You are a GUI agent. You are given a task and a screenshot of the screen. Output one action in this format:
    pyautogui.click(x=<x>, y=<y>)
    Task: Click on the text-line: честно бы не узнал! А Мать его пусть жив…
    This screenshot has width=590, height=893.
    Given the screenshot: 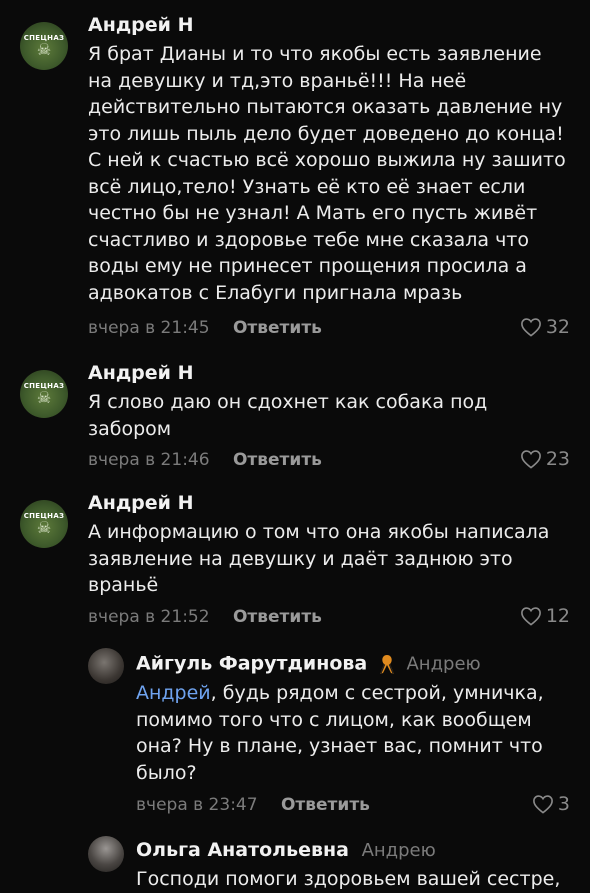 What is the action you would take?
    pyautogui.click(x=313, y=213)
    